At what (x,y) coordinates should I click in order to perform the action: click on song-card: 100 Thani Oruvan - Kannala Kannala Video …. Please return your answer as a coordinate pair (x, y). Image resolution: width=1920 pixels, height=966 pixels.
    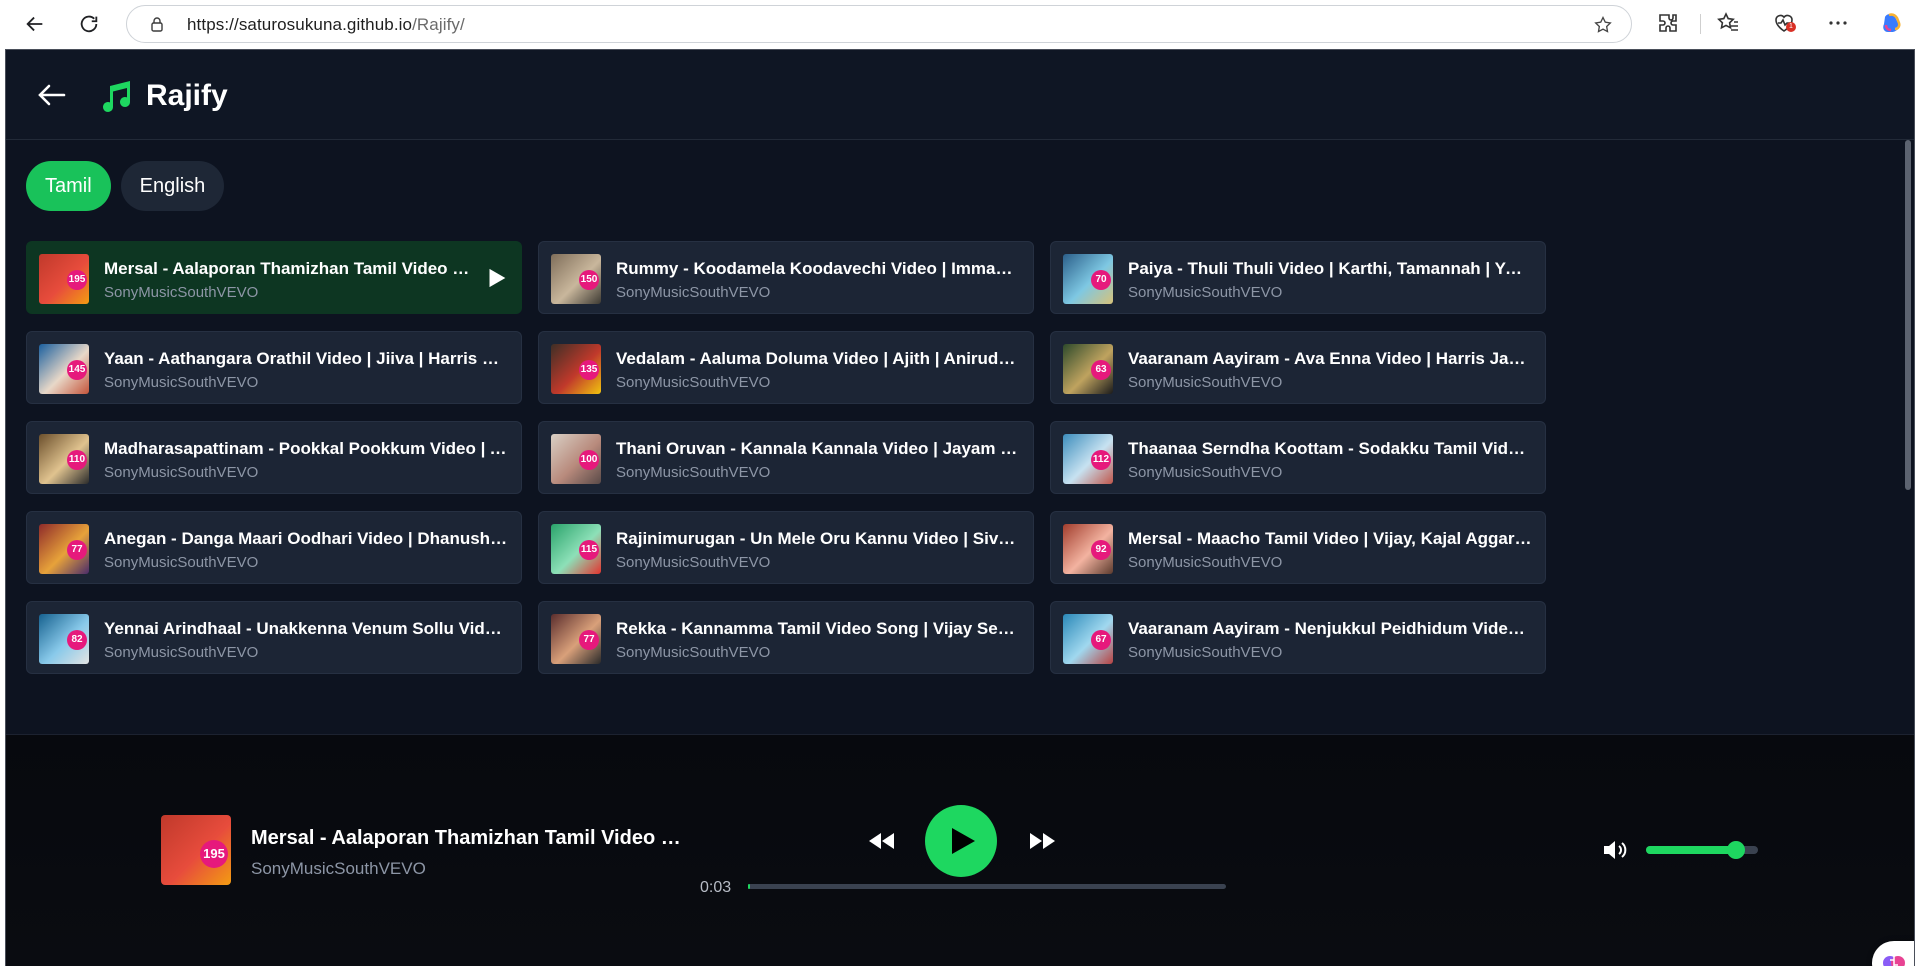
    Looking at the image, I should click on (786, 457).